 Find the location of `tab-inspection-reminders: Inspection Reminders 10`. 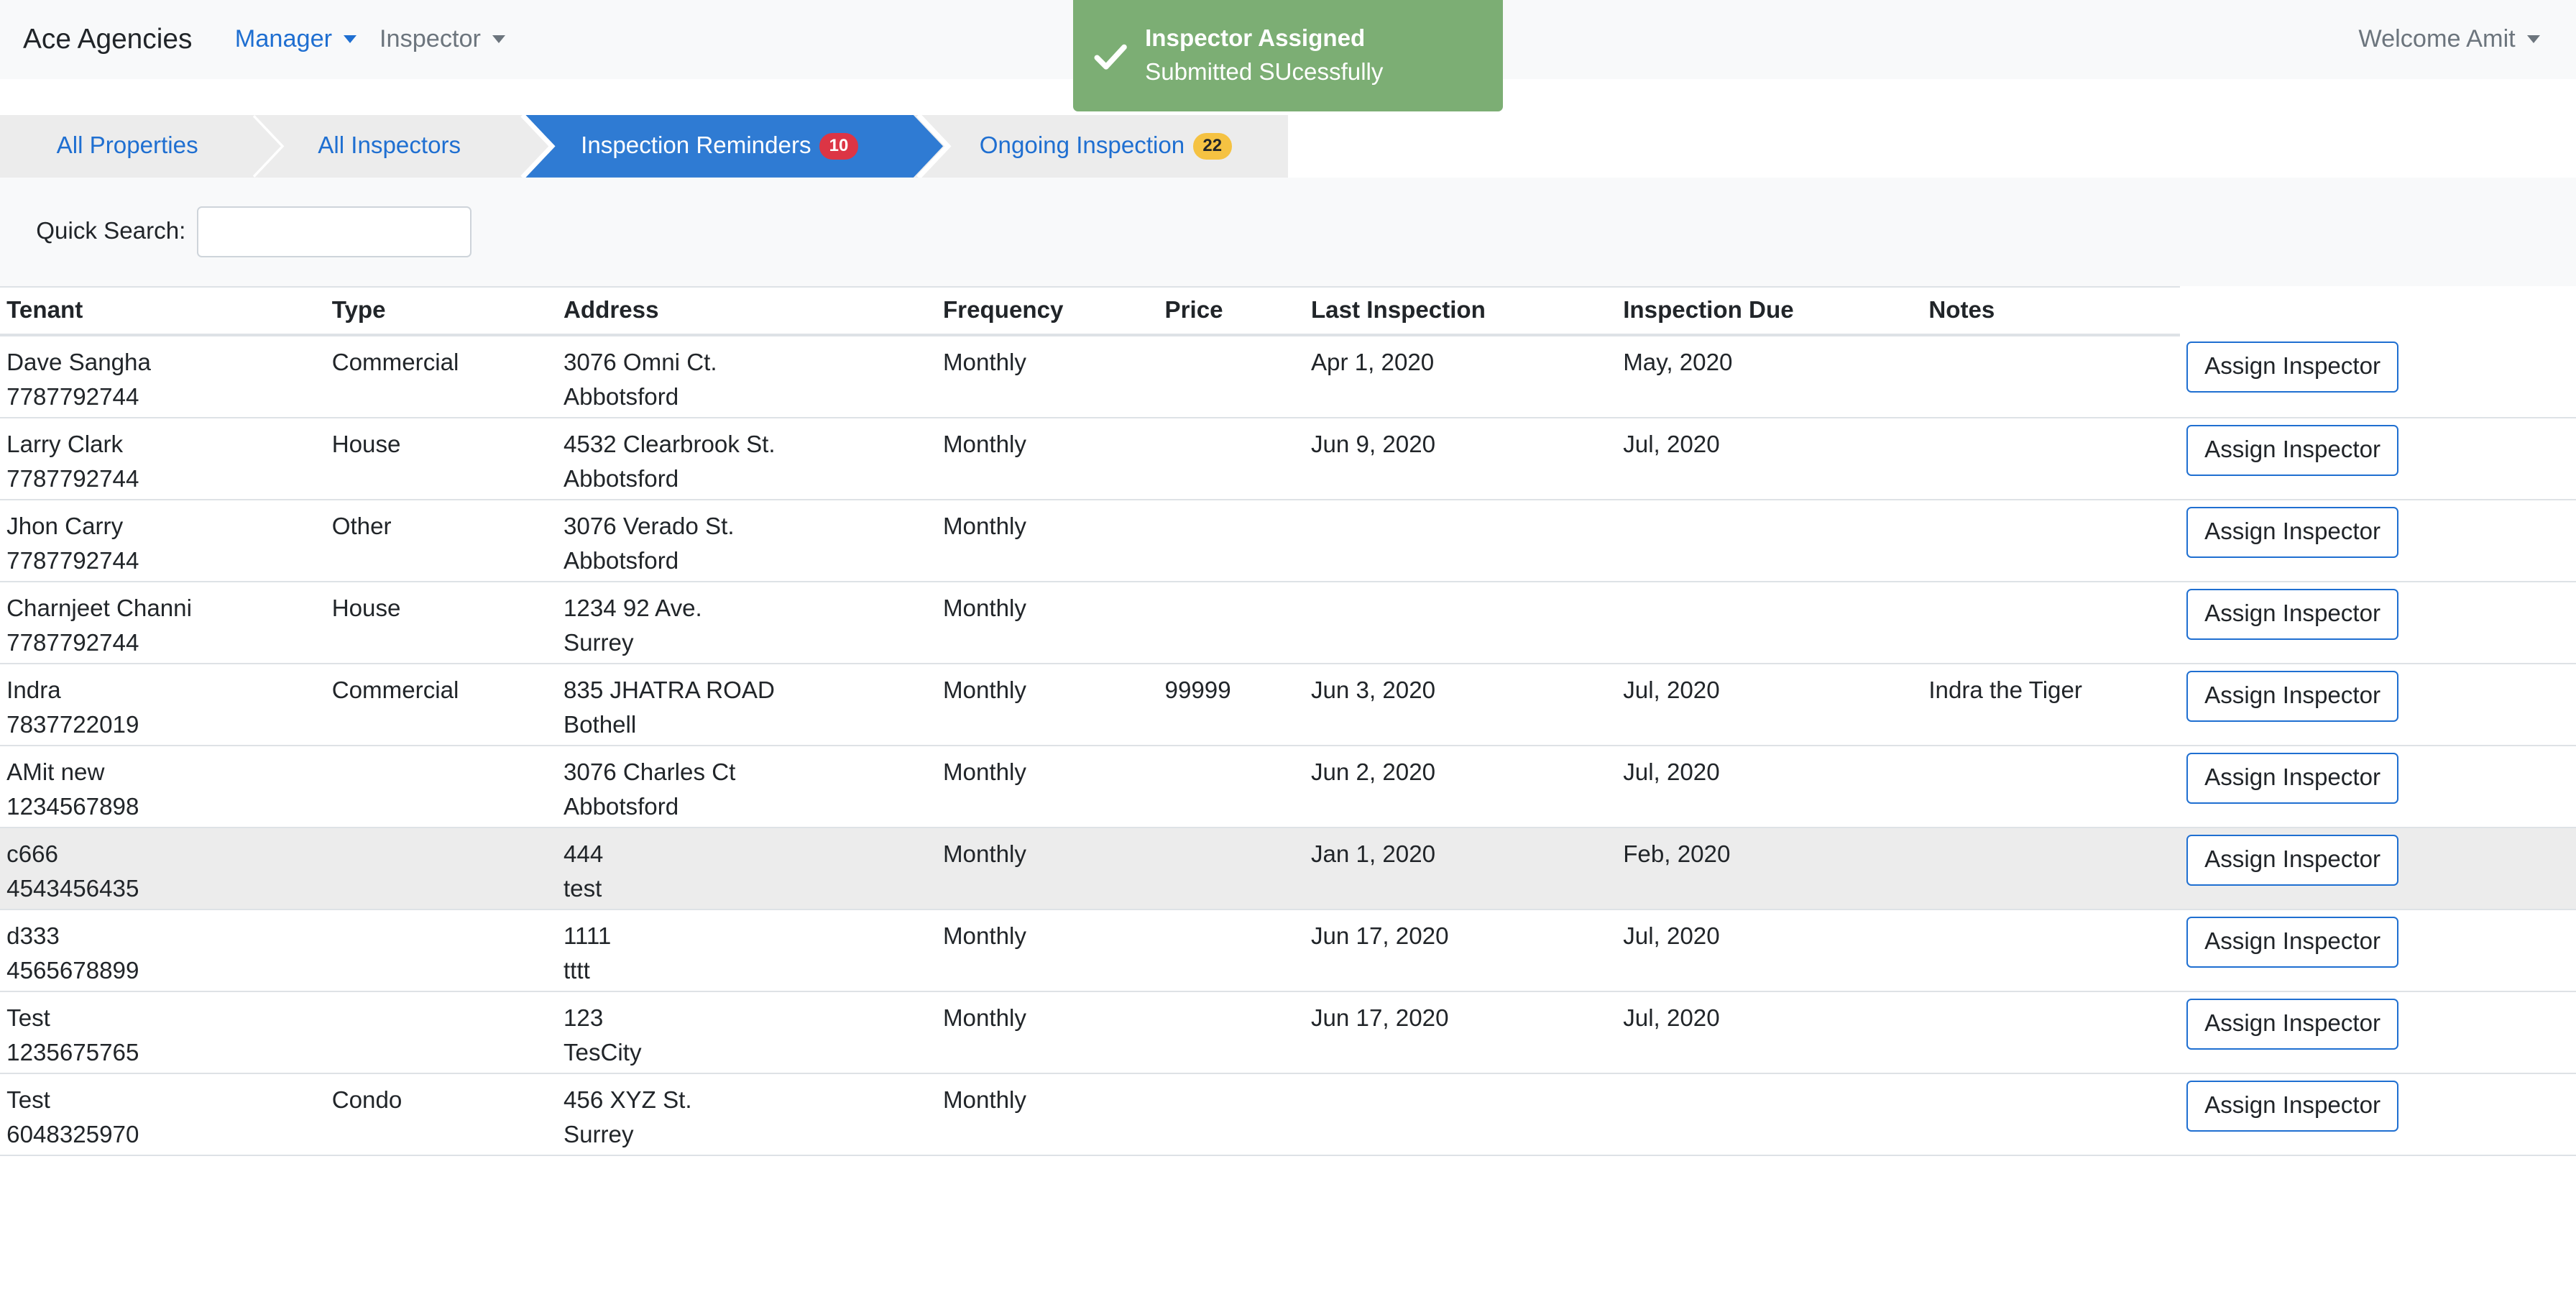

tab-inspection-reminders: Inspection Reminders 10 is located at coordinates (719, 147).